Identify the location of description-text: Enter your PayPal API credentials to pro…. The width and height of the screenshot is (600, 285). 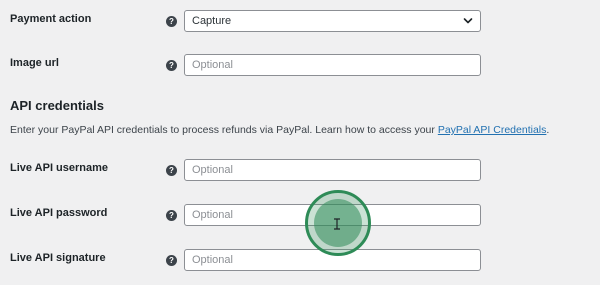
(224, 130).